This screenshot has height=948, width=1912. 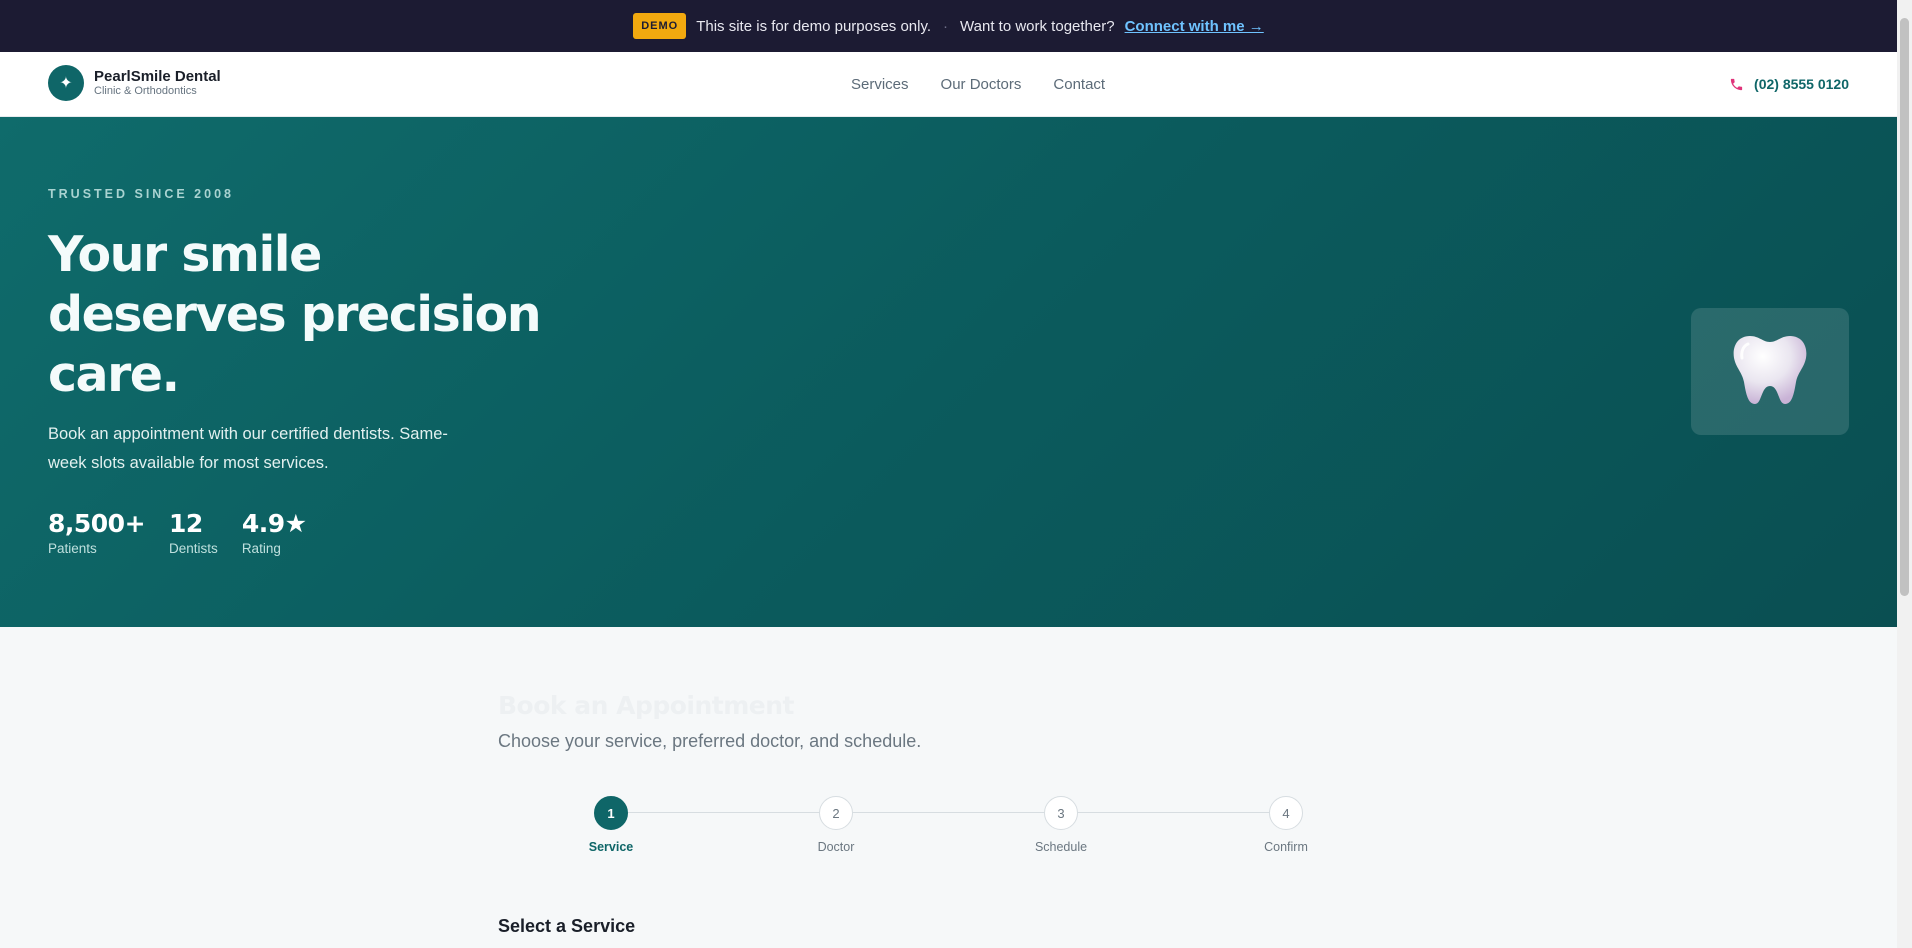 I want to click on page-scrollbar, so click(x=1904, y=474).